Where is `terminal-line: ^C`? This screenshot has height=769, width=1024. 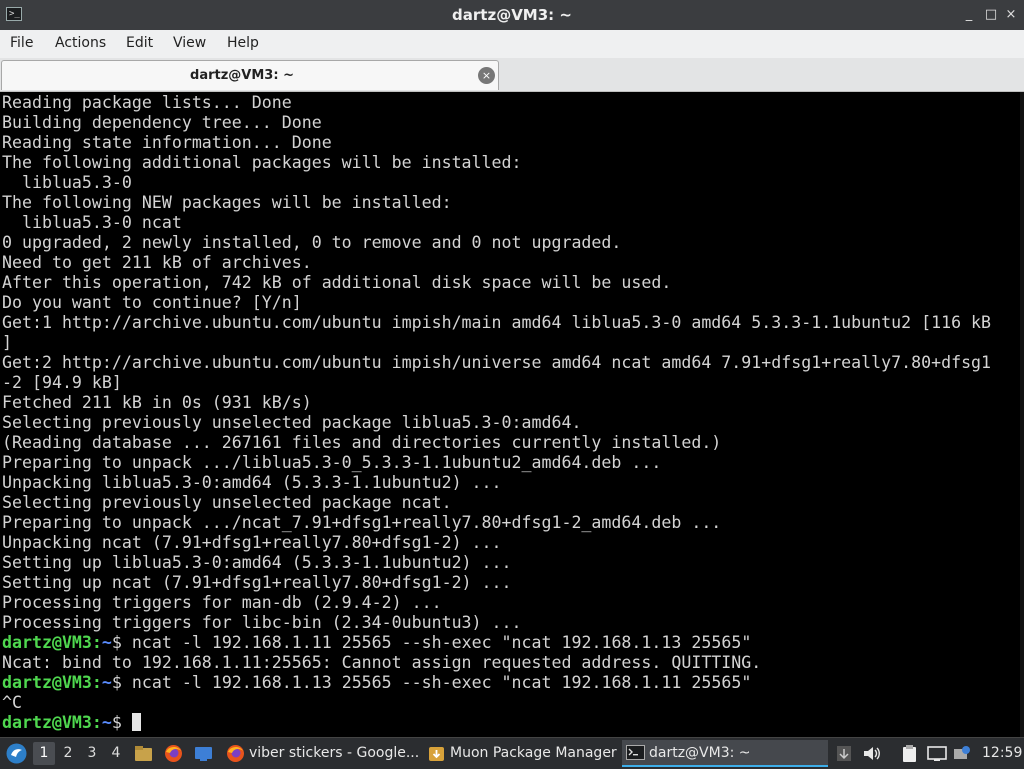 terminal-line: ^C is located at coordinates (513, 703).